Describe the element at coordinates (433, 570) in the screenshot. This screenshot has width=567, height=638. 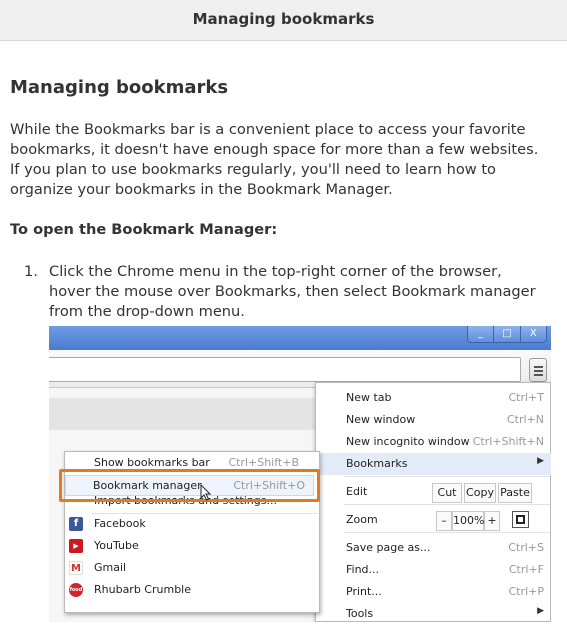
I see `menu-item-find: Find... Ctrl+F` at that location.